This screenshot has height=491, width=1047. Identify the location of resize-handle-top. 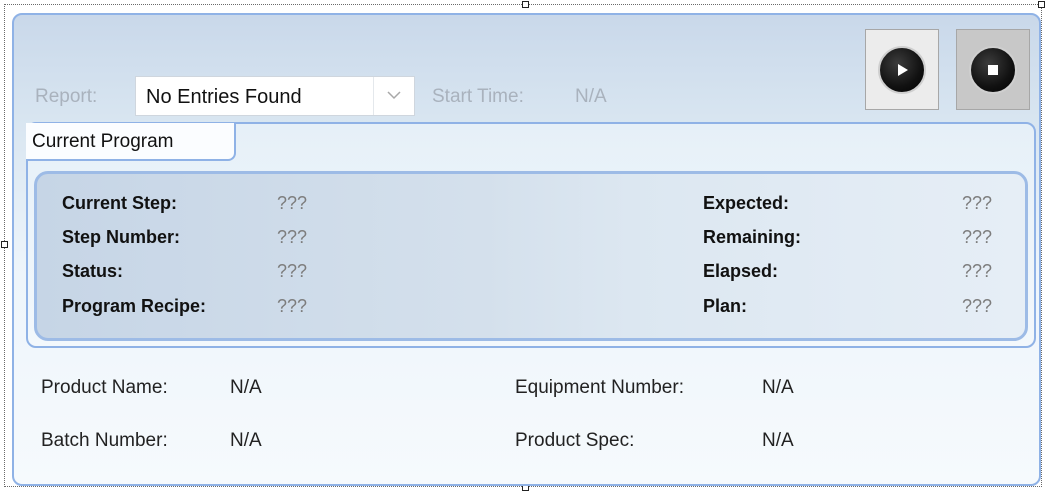
(525, 4).